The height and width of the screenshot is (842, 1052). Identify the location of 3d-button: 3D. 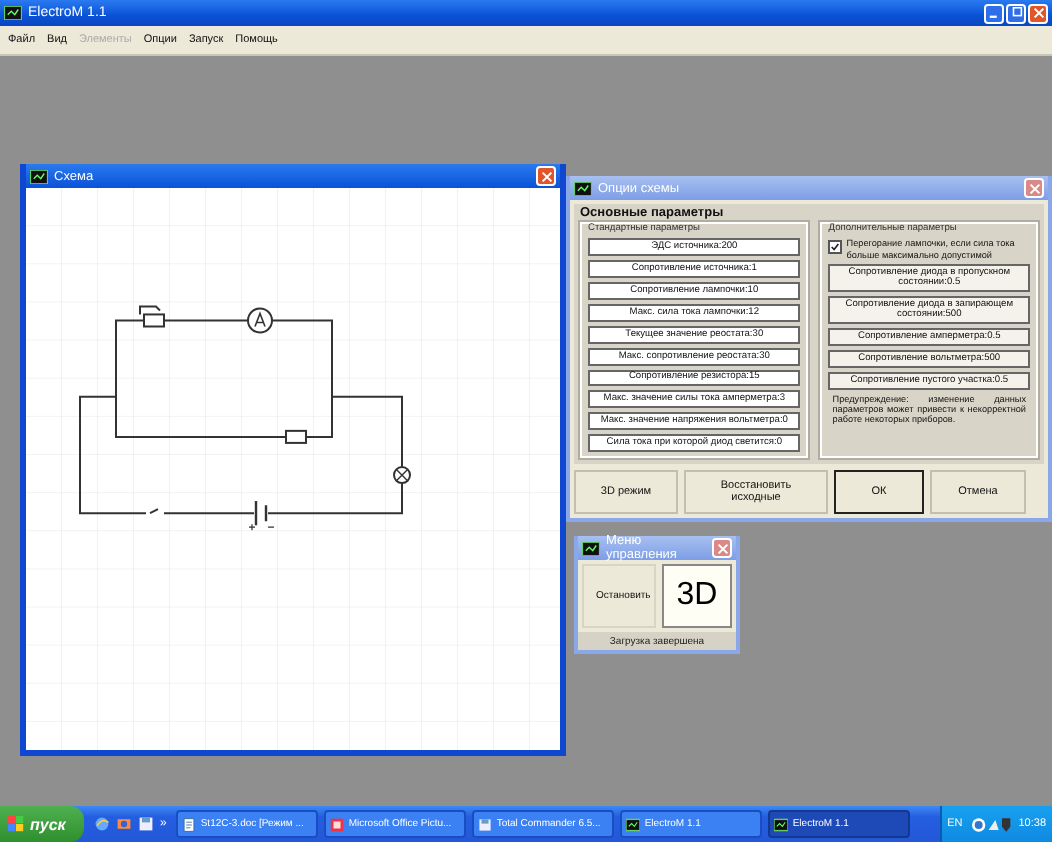
(697, 596).